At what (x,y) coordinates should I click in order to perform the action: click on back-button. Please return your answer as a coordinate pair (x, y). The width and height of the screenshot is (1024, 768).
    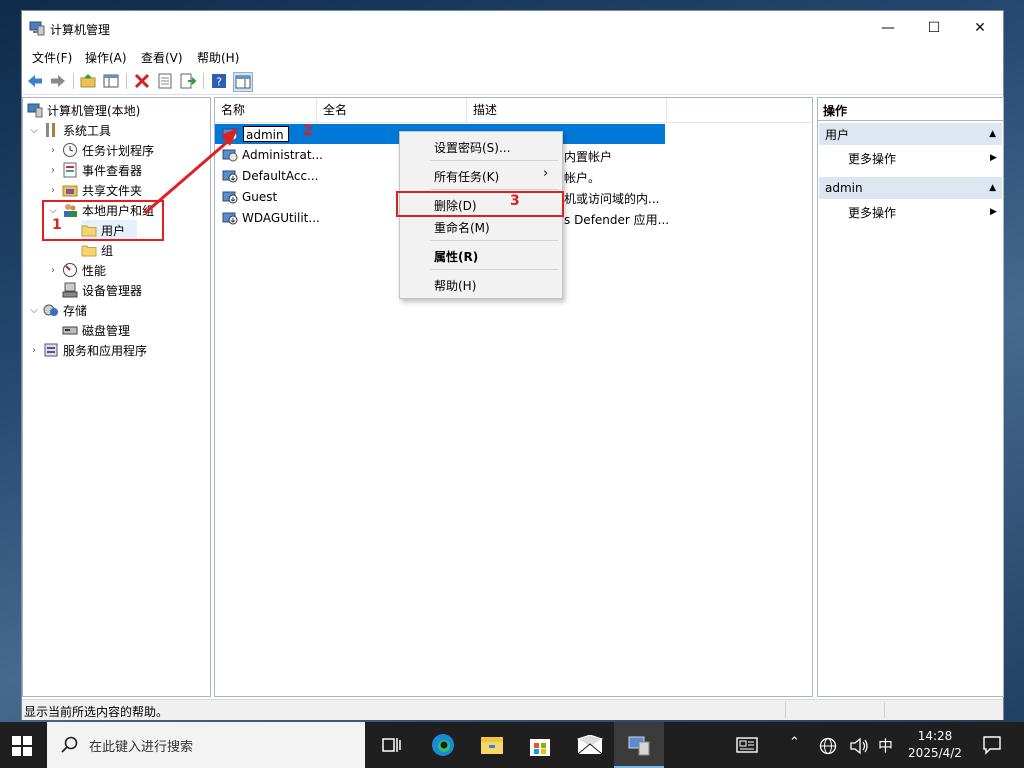
    Looking at the image, I should click on (35, 81).